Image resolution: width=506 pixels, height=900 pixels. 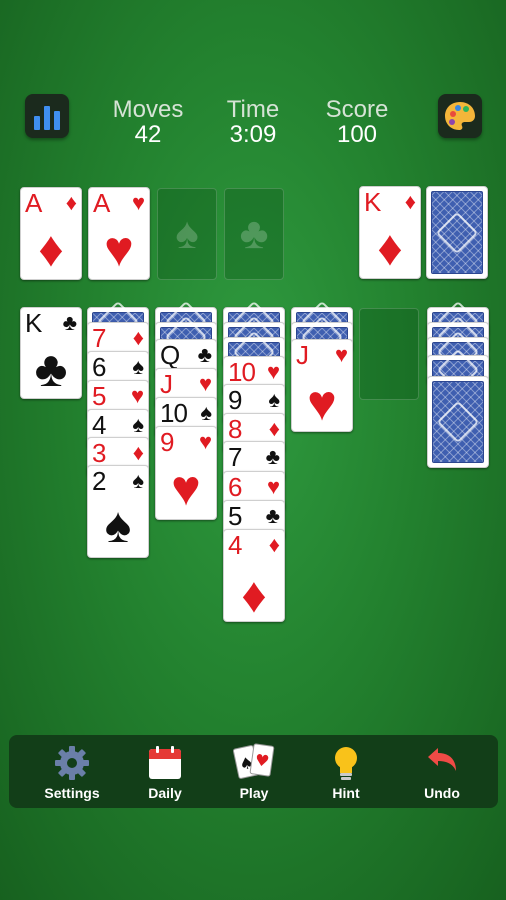 I want to click on stock-pile, so click(x=457, y=232).